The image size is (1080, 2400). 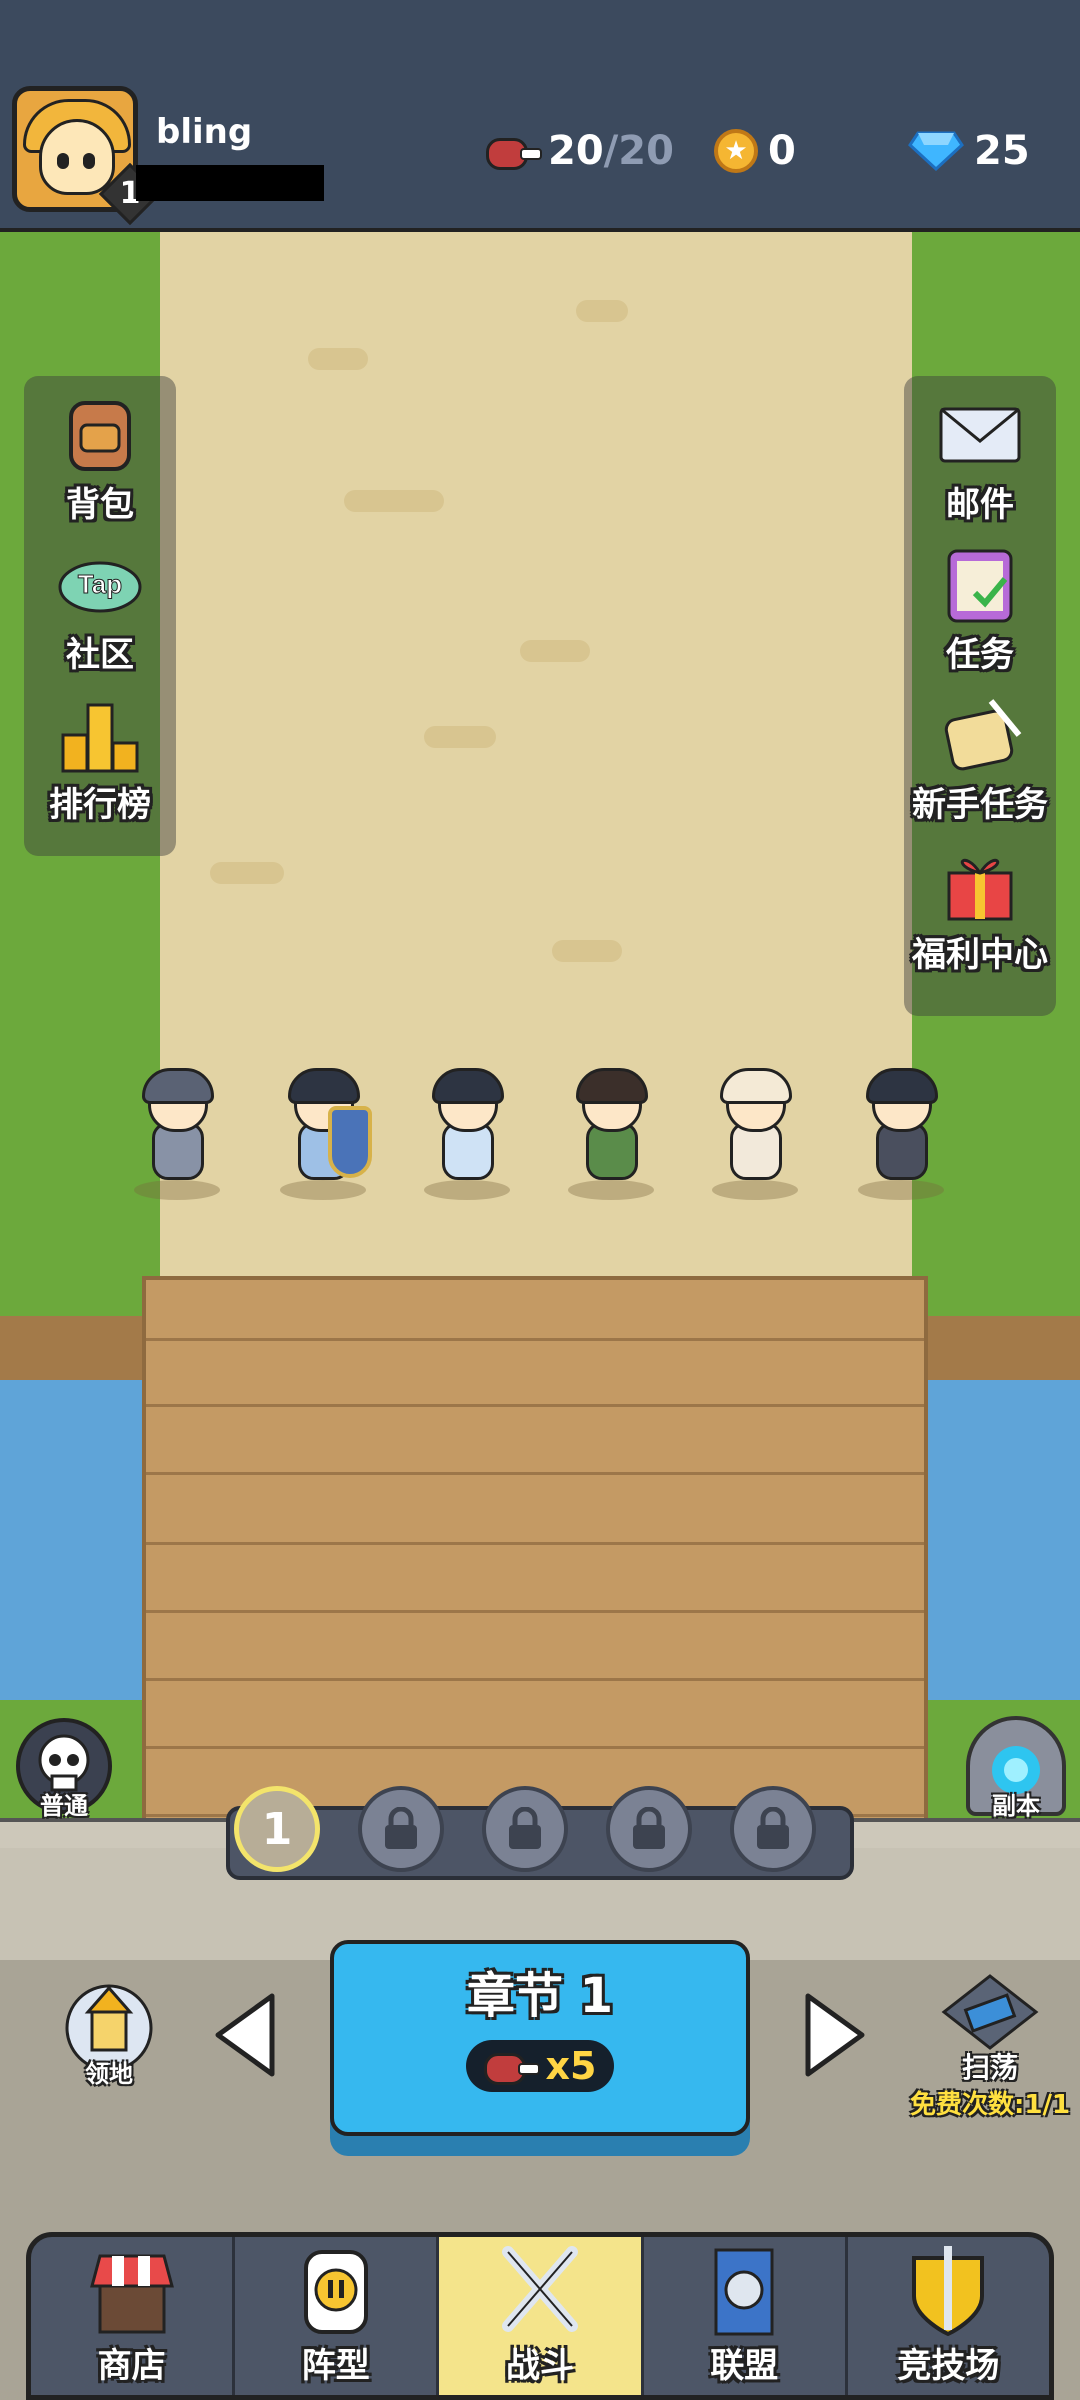 I want to click on tap-community-icon: Tap, so click(x=100, y=587).